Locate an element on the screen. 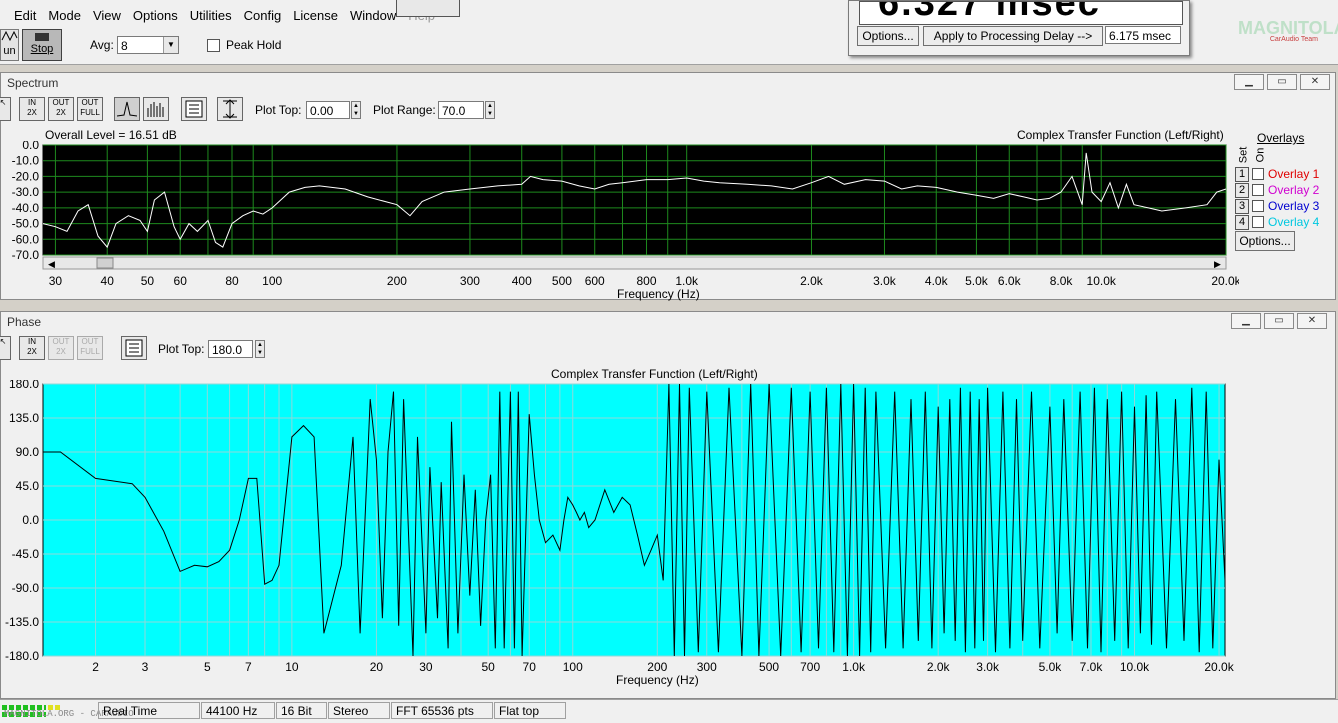 The image size is (1338, 723). overlay-set-button: 1 is located at coordinates (1242, 174).